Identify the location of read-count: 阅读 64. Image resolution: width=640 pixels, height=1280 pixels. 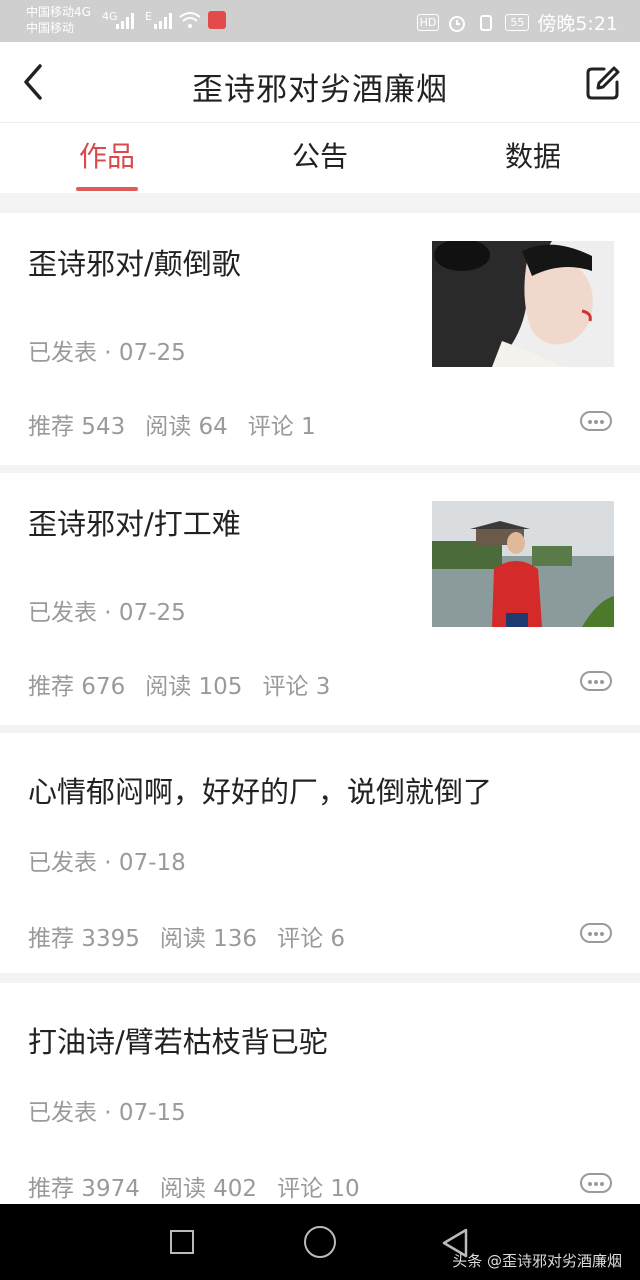
(186, 427).